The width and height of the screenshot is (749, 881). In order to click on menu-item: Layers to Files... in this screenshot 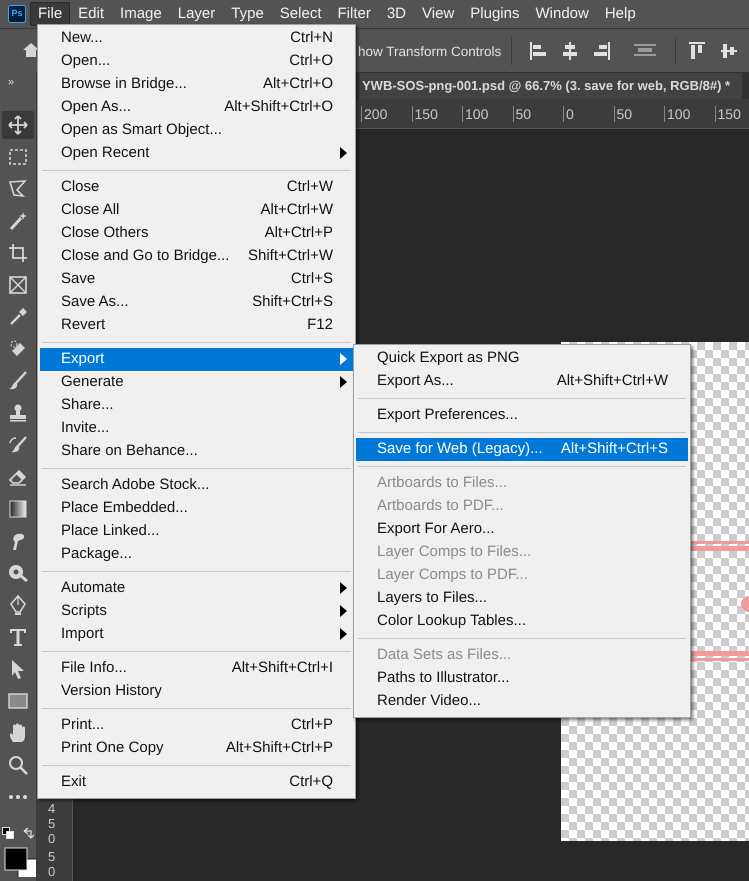, I will do `click(522, 598)`.